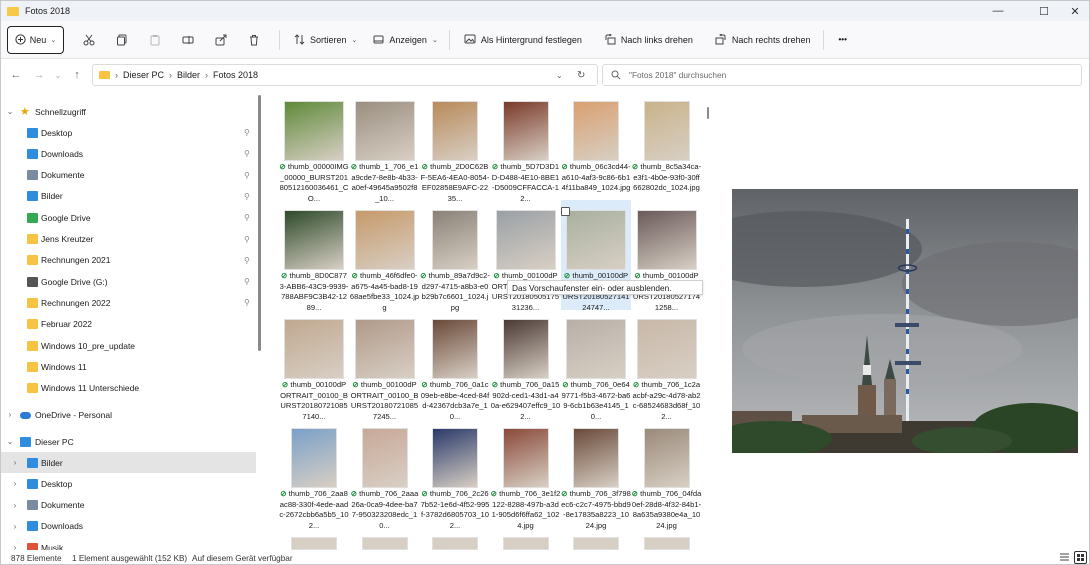 The width and height of the screenshot is (1090, 565). I want to click on sidebar-item: › Dokumente, so click(128, 505).